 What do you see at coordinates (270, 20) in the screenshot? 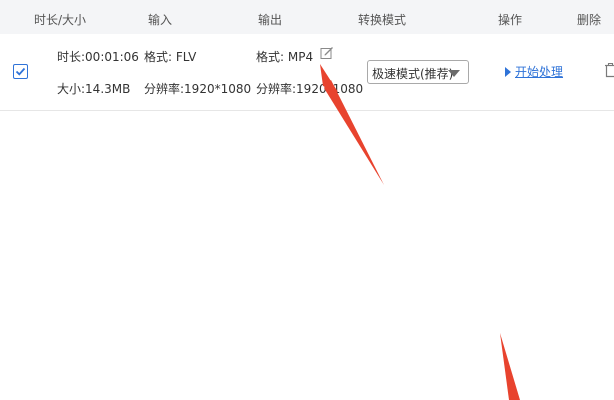
I see `header-output: 输出` at bounding box center [270, 20].